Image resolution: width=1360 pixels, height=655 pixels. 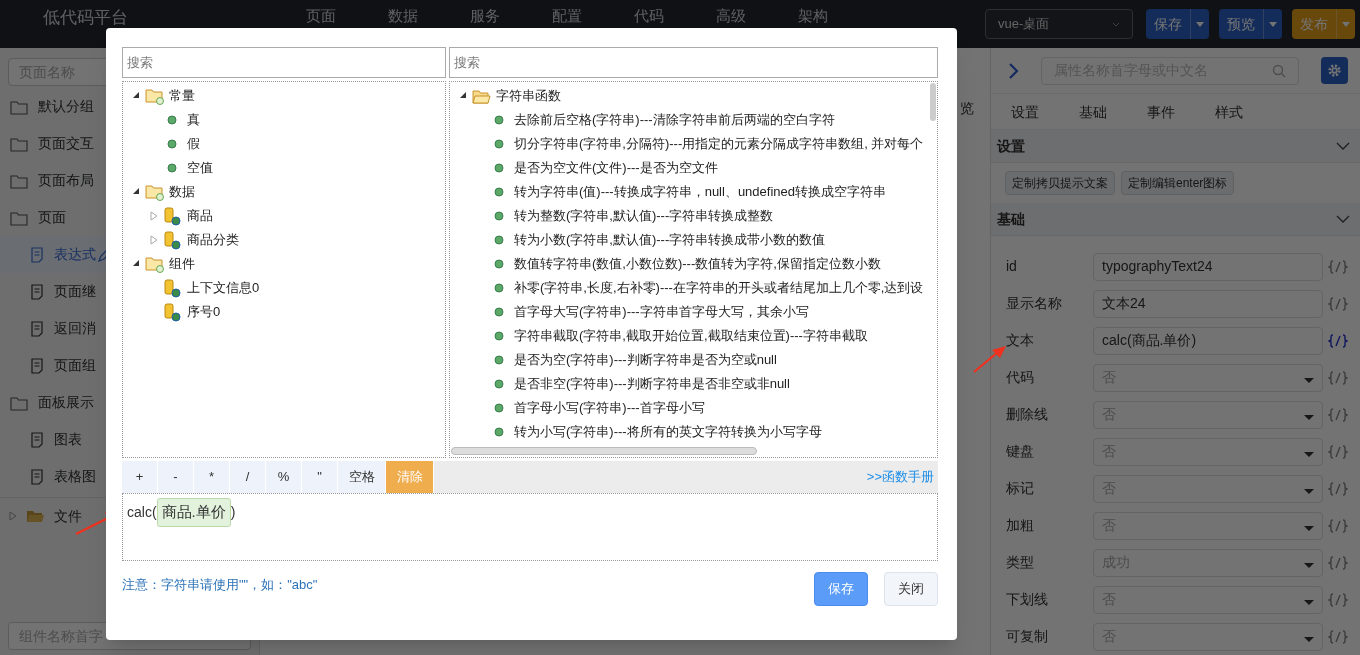 What do you see at coordinates (233, 512) in the screenshot?
I see `expression-text: )` at bounding box center [233, 512].